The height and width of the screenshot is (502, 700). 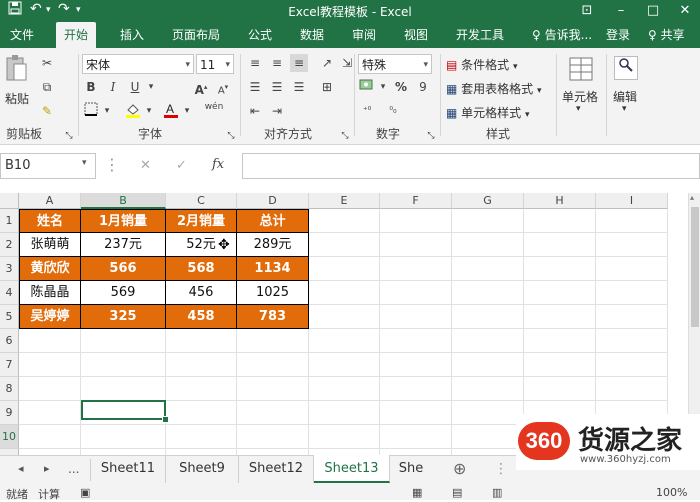 I want to click on cell-d8, so click(x=273, y=389).